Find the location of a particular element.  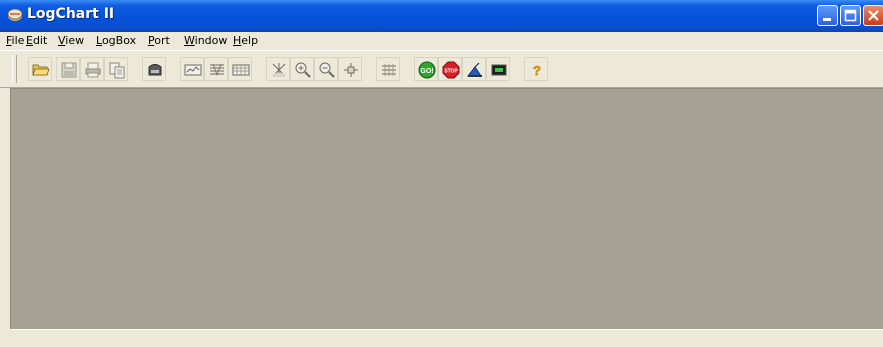

svg-text: GO! is located at coordinates (426, 71).